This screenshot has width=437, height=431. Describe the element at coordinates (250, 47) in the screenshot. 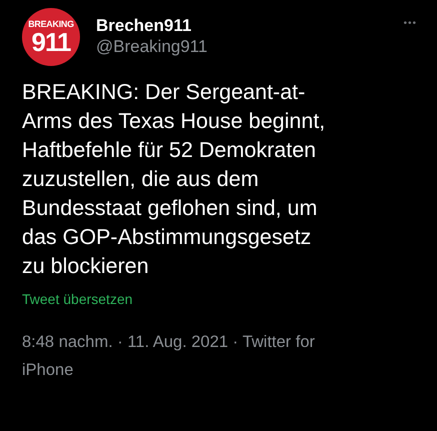

I see `author-handle: @Breaking911` at that location.